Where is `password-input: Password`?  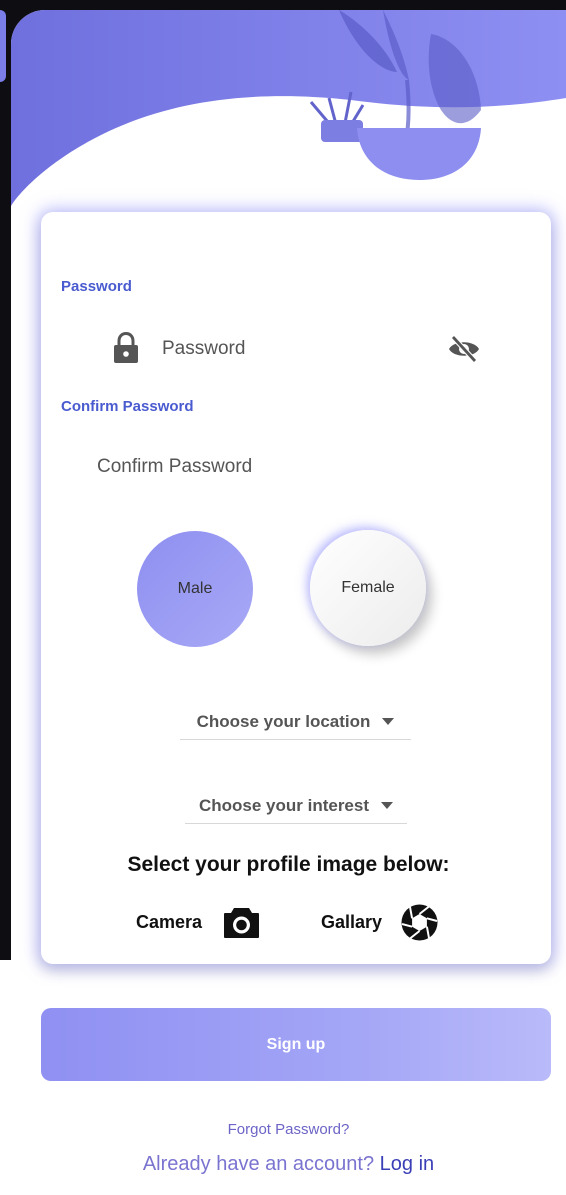
password-input: Password is located at coordinates (203, 349).